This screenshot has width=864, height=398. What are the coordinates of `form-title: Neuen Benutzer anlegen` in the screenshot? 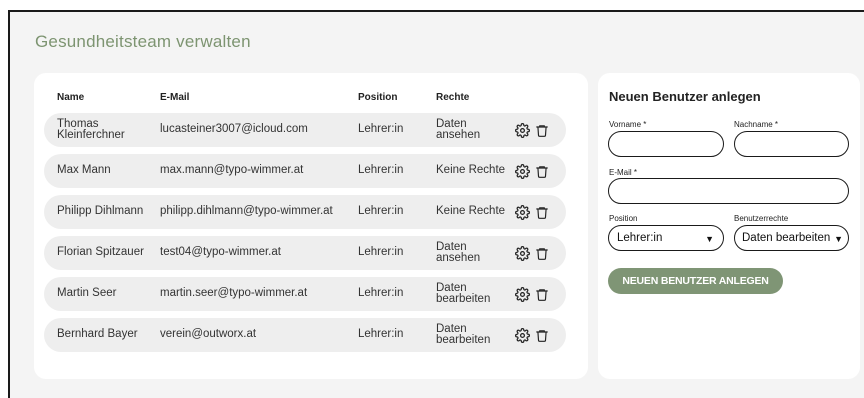 It's located at (685, 96).